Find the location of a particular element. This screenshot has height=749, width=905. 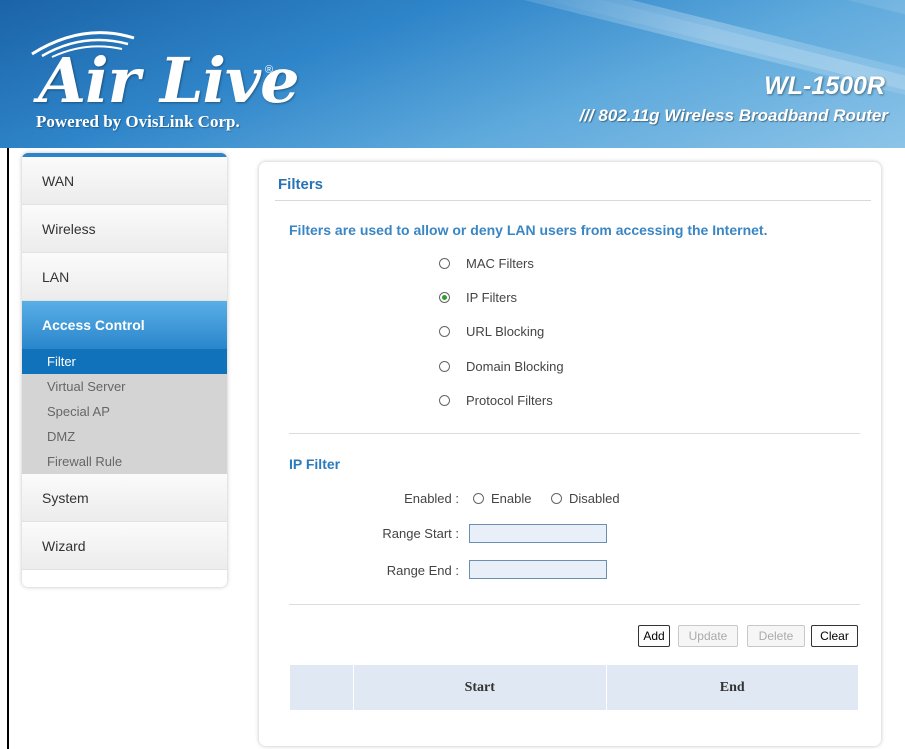

filter-option-label: MAC Filters is located at coordinates (500, 263).